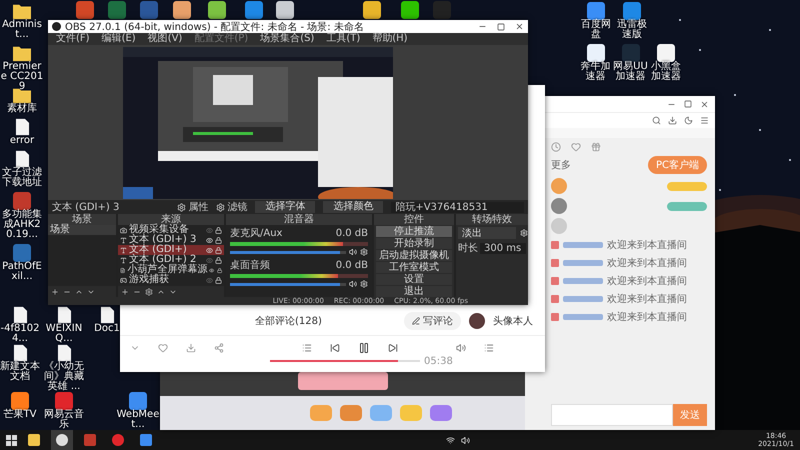 This screenshot has height=450, width=800. I want to click on network-icon, so click(450, 440).